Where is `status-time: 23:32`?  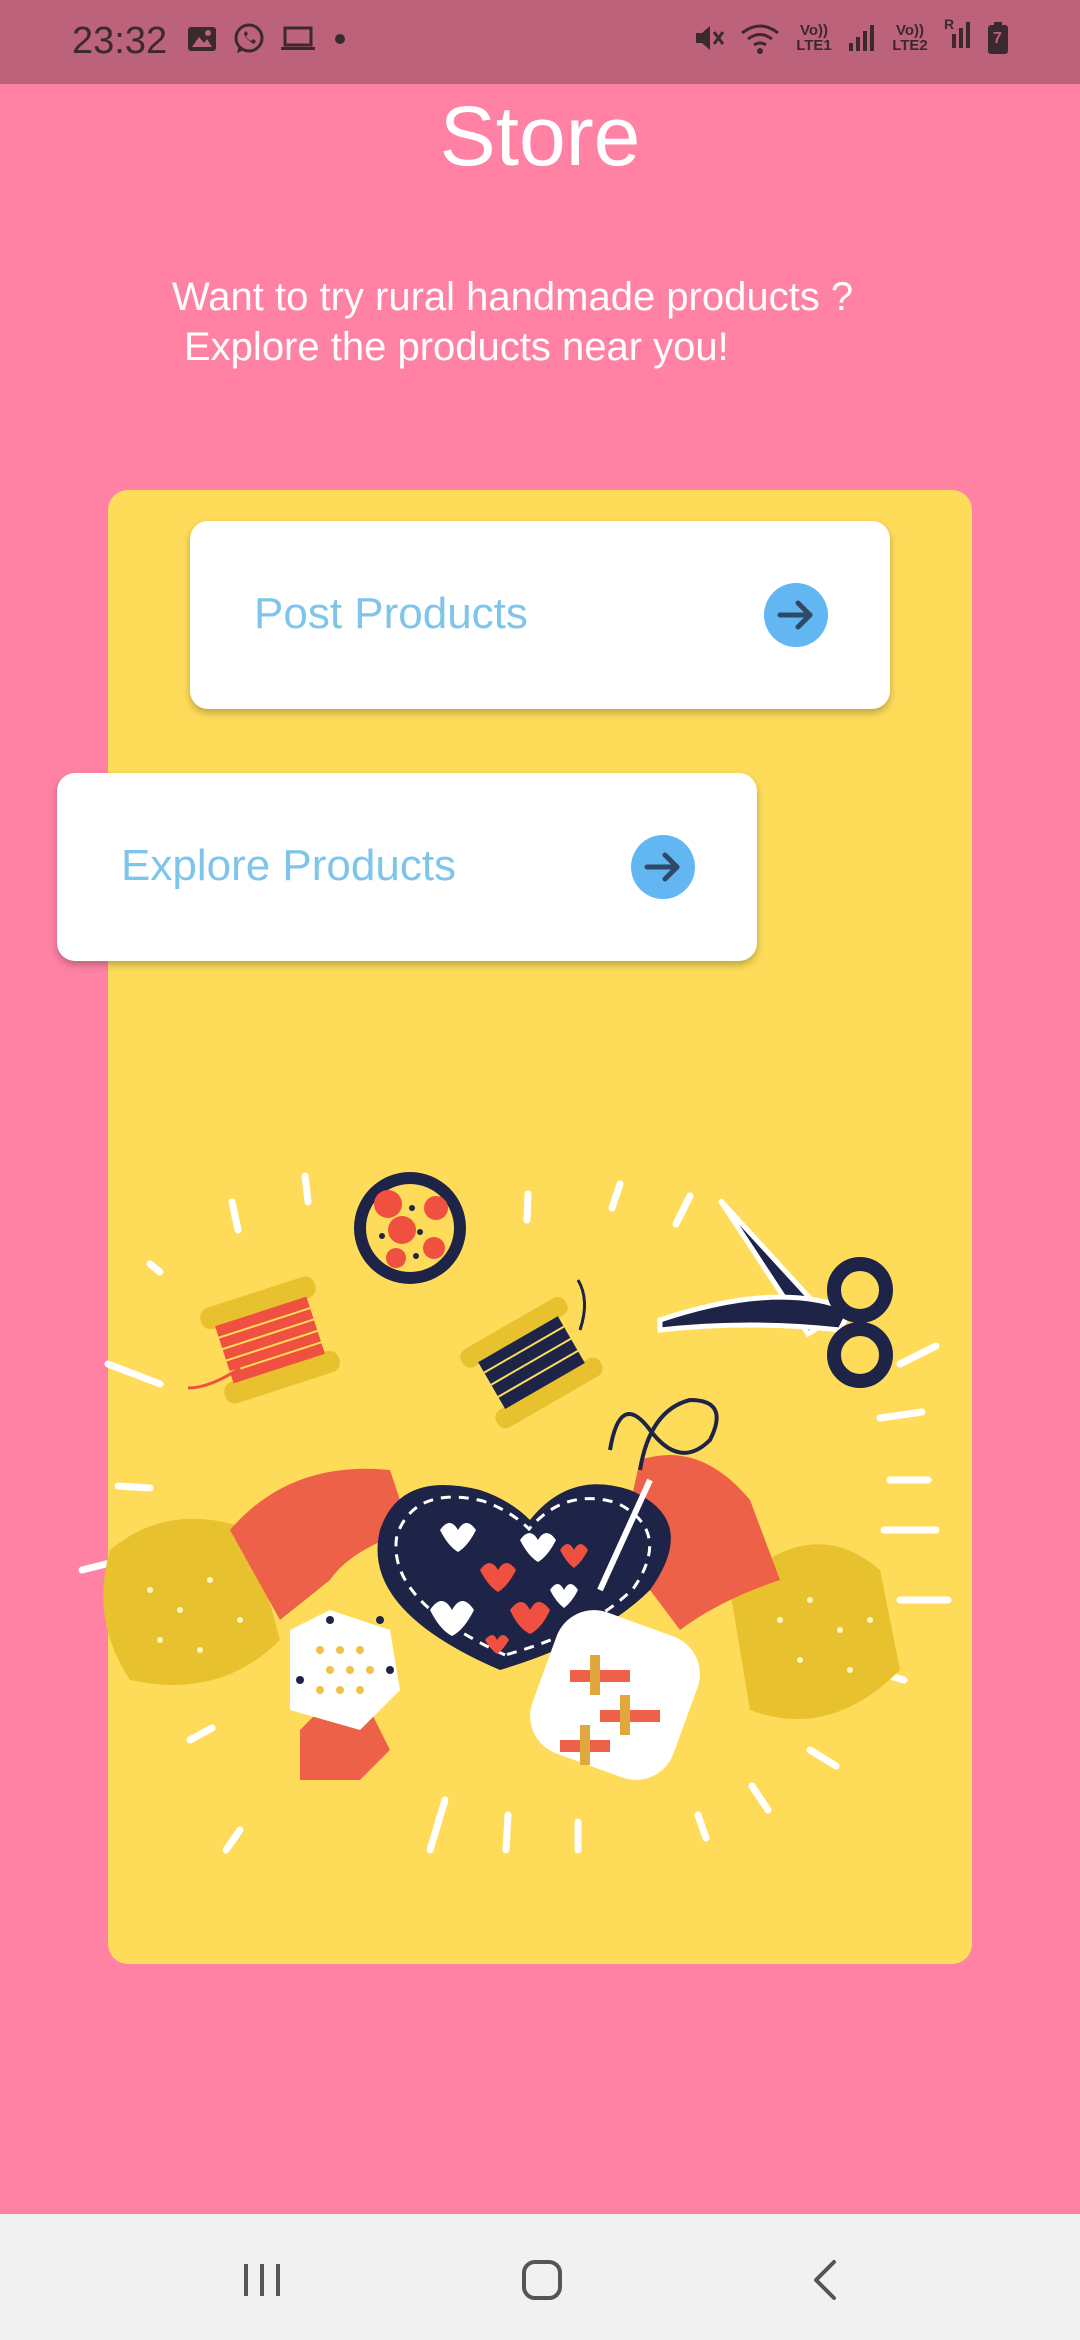
status-time: 23:32 is located at coordinates (120, 41).